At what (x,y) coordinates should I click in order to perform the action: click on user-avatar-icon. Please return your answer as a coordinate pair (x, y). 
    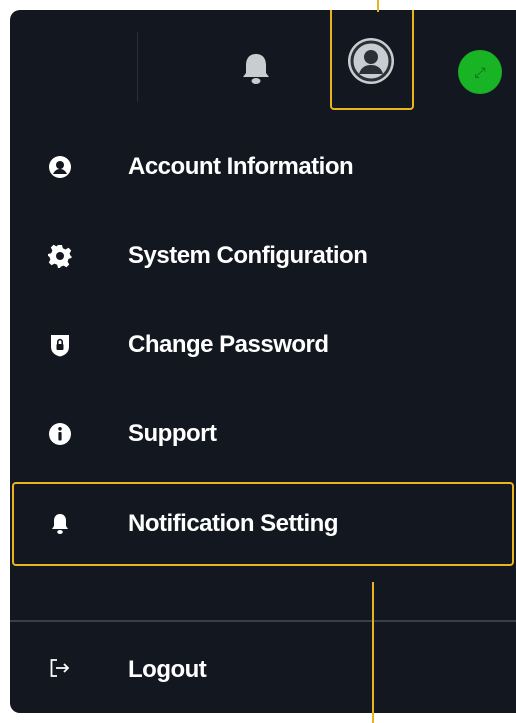
    Looking at the image, I should click on (371, 61).